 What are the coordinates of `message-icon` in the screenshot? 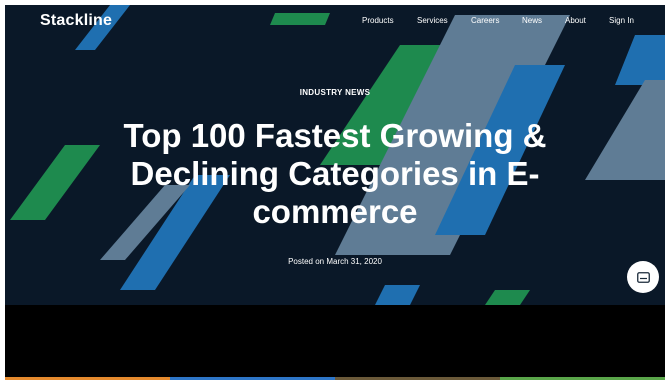 It's located at (643, 277).